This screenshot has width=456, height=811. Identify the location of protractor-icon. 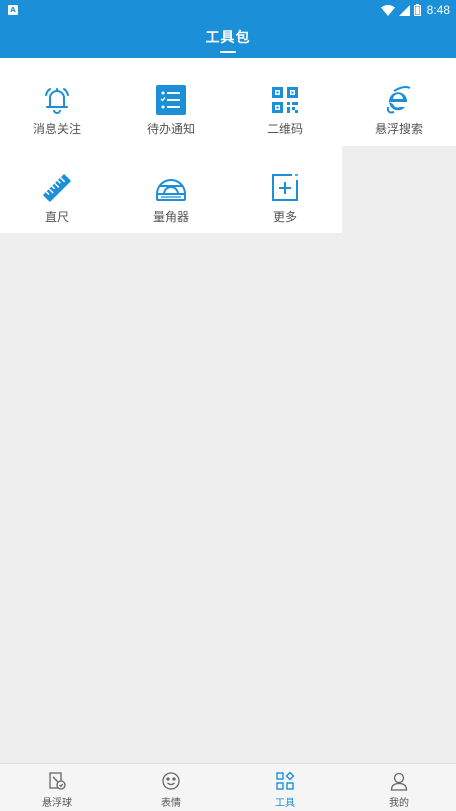
(171, 188).